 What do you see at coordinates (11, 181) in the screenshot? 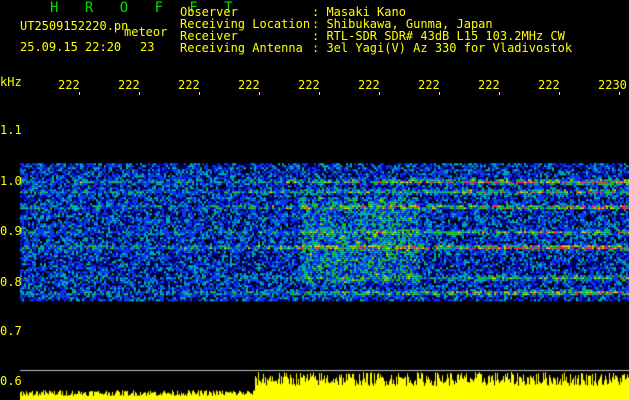
I see `freq-tick: 1.0` at bounding box center [11, 181].